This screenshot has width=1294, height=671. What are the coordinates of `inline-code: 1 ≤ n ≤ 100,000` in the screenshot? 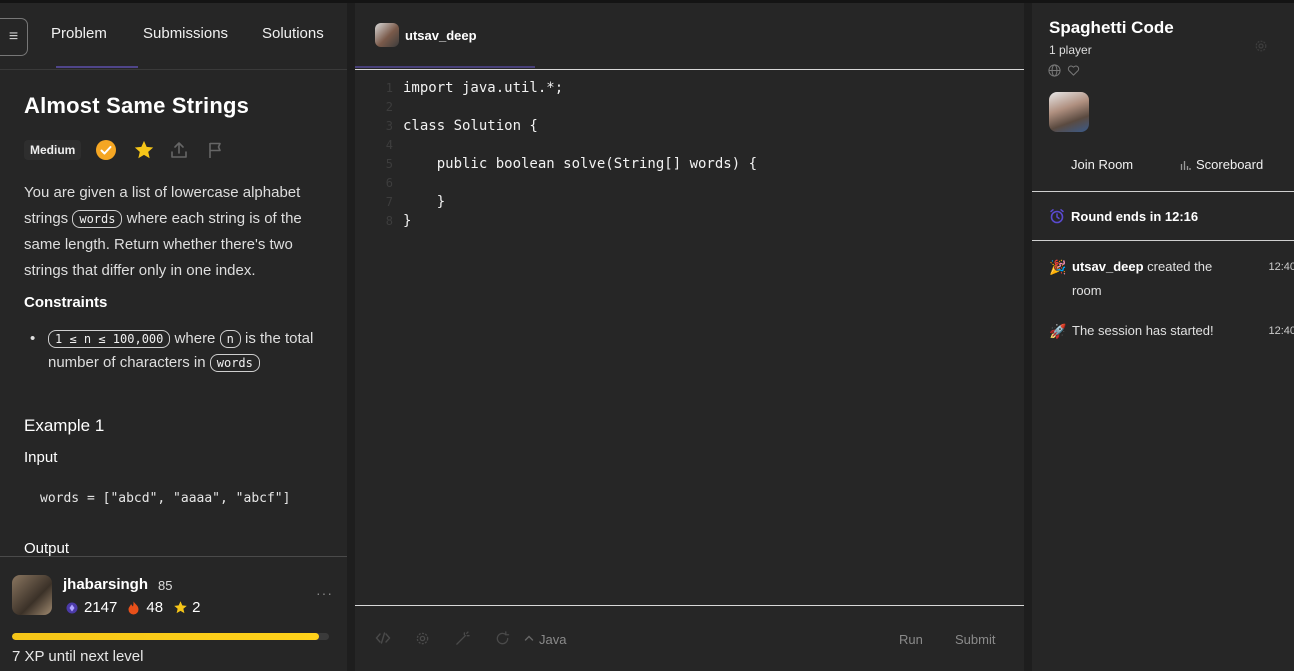 It's located at (109, 339).